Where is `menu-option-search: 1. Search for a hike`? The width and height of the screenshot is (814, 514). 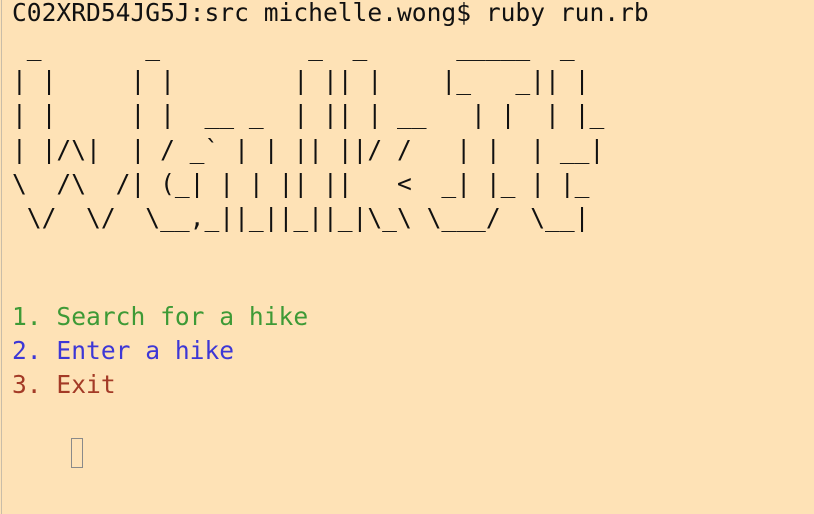 menu-option-search: 1. Search for a hike is located at coordinates (160, 316).